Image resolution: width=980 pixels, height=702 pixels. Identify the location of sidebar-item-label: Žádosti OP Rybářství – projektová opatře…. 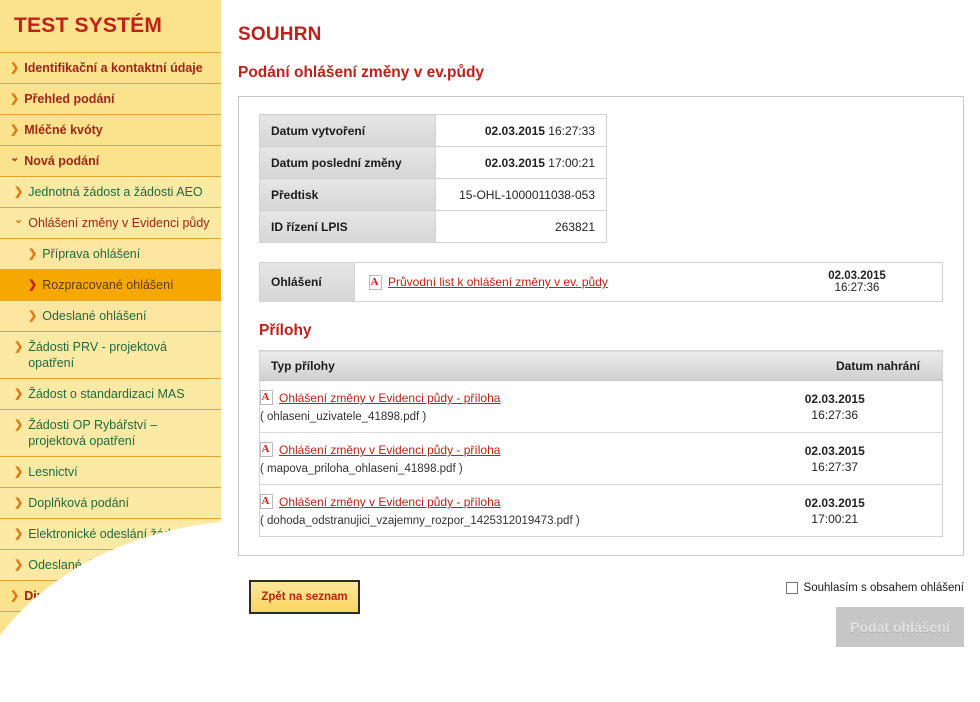
(93, 433).